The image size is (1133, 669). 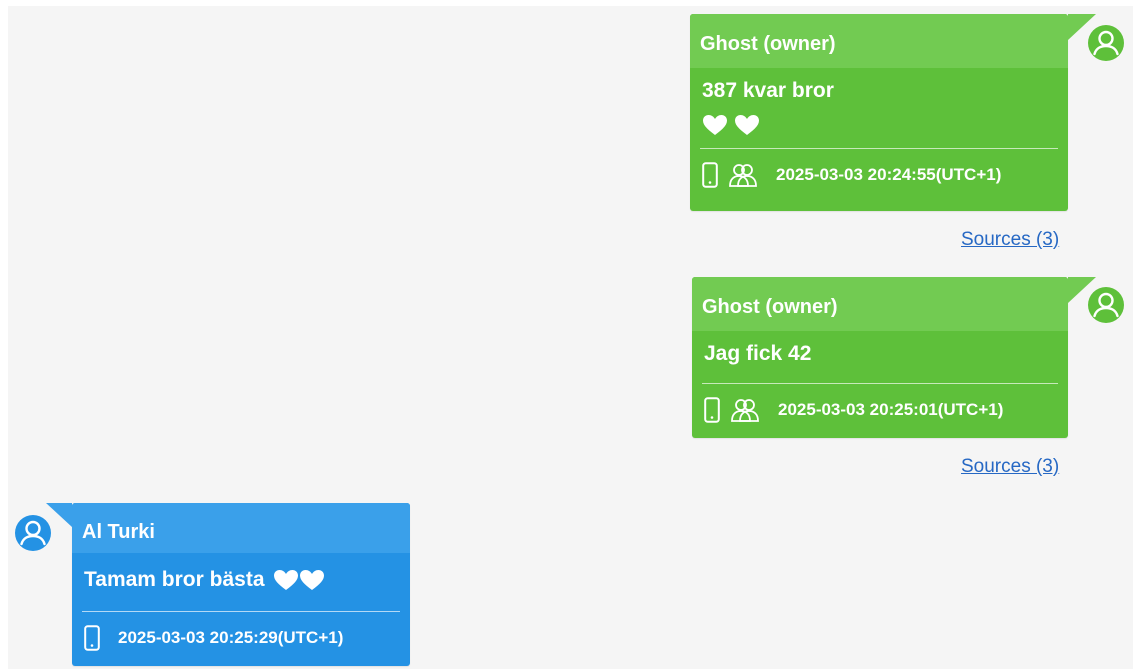 I want to click on message-footer: 2025-03-03 20:25:29(UTC+1), so click(x=241, y=638).